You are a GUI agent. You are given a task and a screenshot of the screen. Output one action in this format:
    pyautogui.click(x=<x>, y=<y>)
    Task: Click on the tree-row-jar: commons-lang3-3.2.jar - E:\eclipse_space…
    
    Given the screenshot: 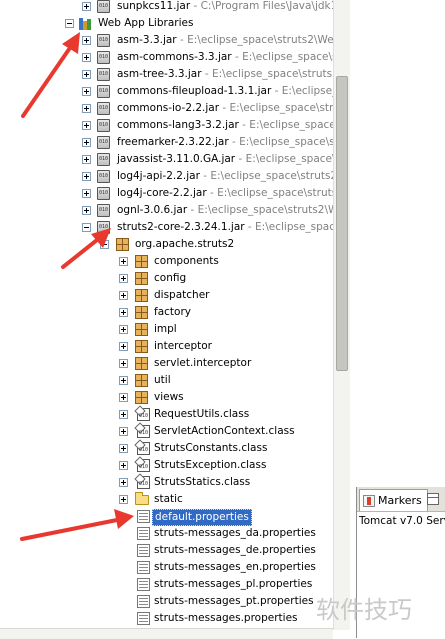 What is the action you would take?
    pyautogui.click(x=166, y=125)
    